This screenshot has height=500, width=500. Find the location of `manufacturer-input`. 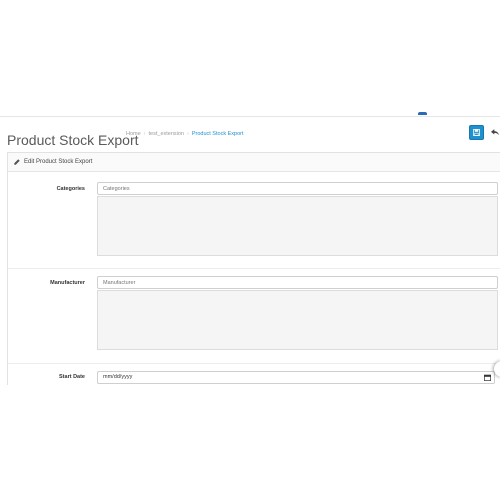

manufacturer-input is located at coordinates (297, 282).